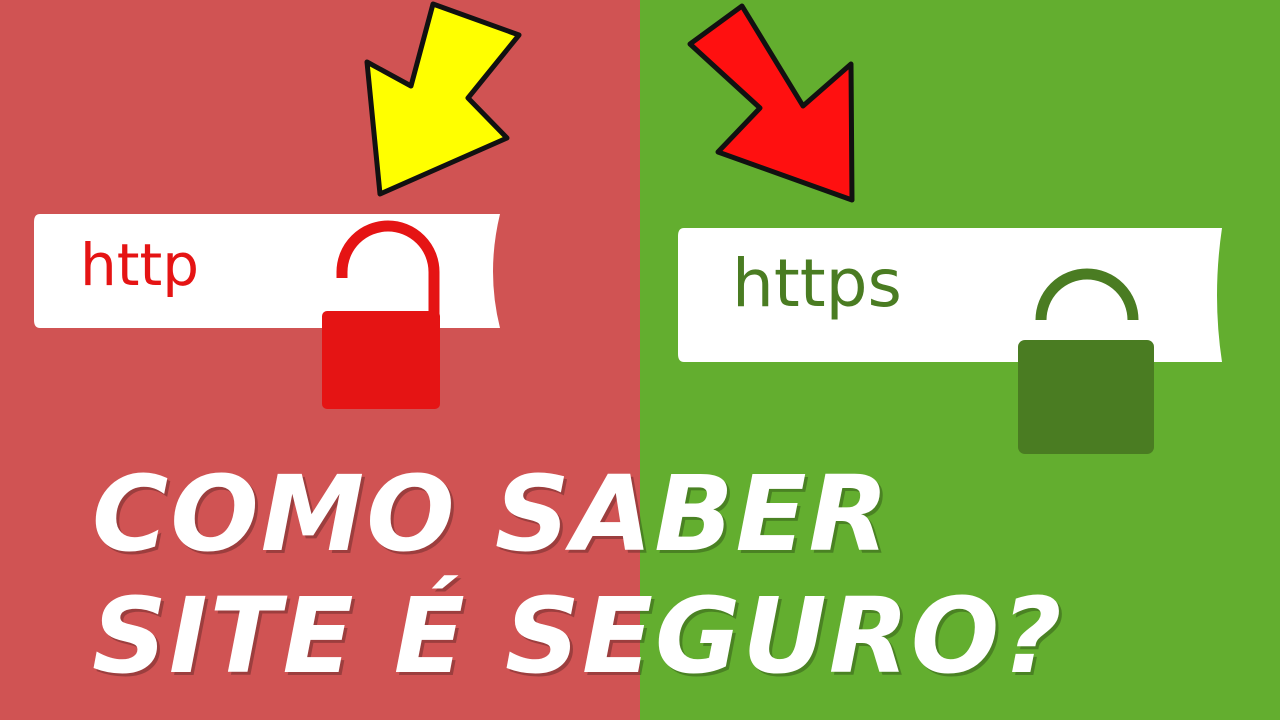 Image resolution: width=1280 pixels, height=720 pixels. I want to click on http-url-text: http, so click(140, 265).